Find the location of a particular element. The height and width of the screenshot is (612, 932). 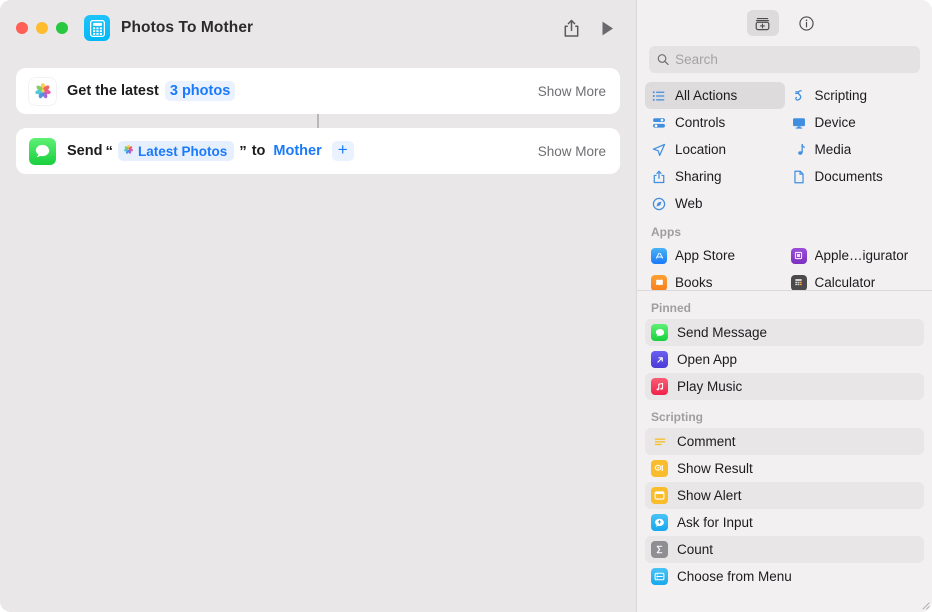

category-media: Media is located at coordinates (855, 149).